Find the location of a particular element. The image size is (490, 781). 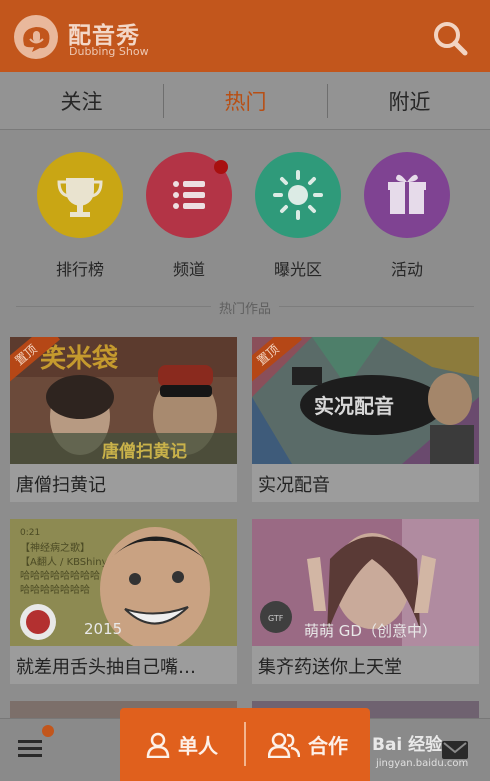

category-label: 曝光区 is located at coordinates (297, 269).